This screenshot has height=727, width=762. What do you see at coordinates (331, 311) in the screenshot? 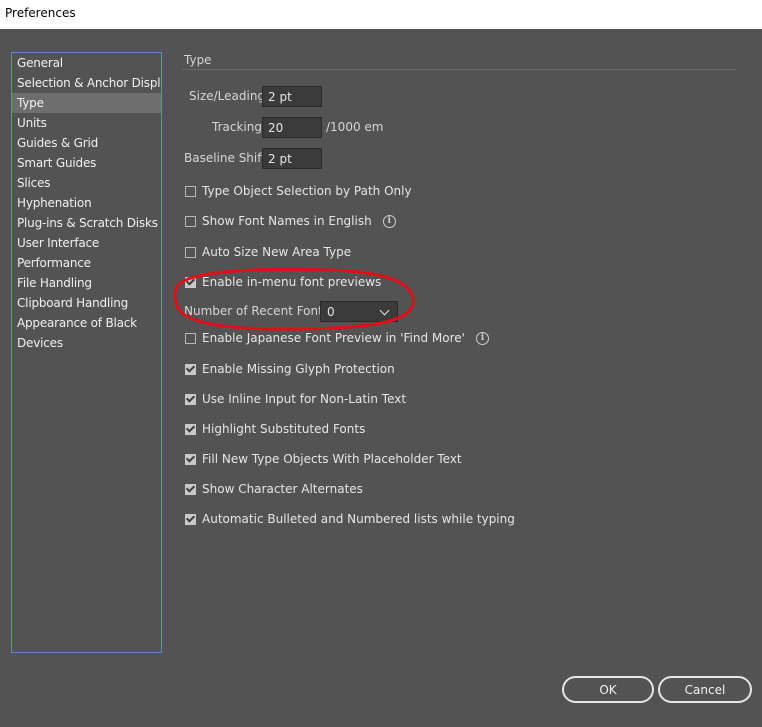
I see `recent-fonts-value: 0` at bounding box center [331, 311].